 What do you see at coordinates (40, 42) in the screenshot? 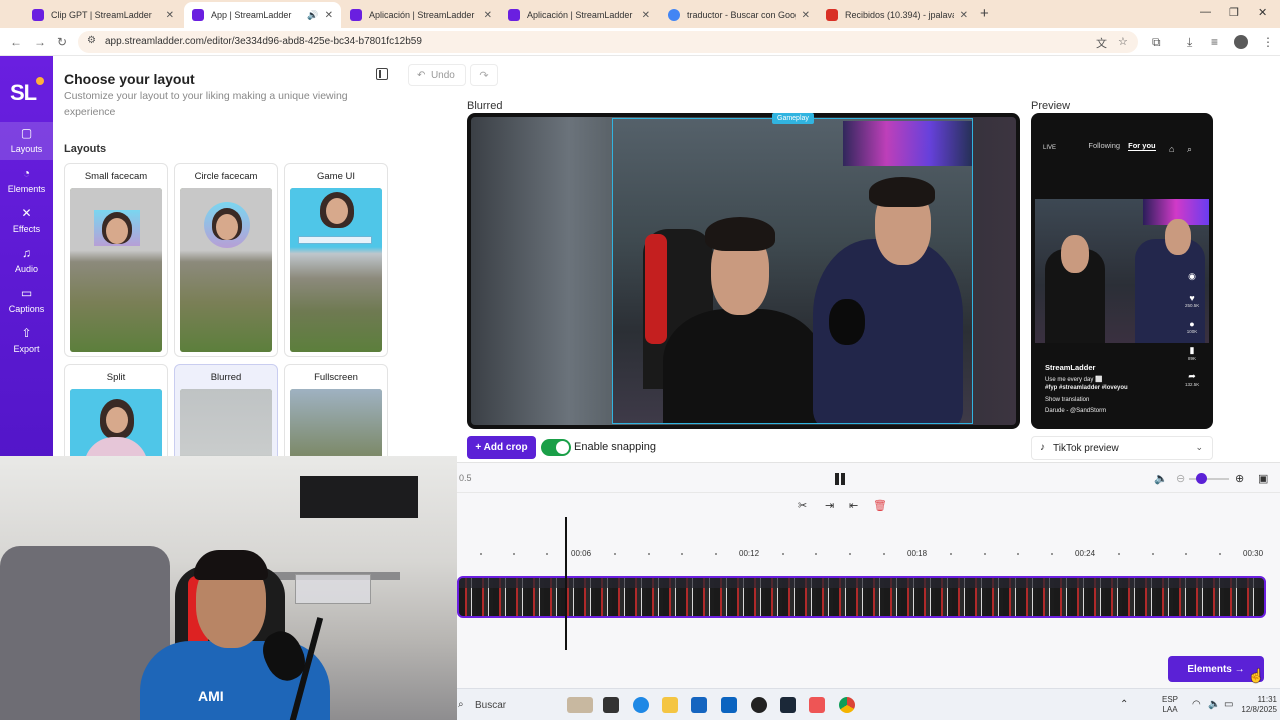
I see `forward-icon: →` at bounding box center [40, 42].